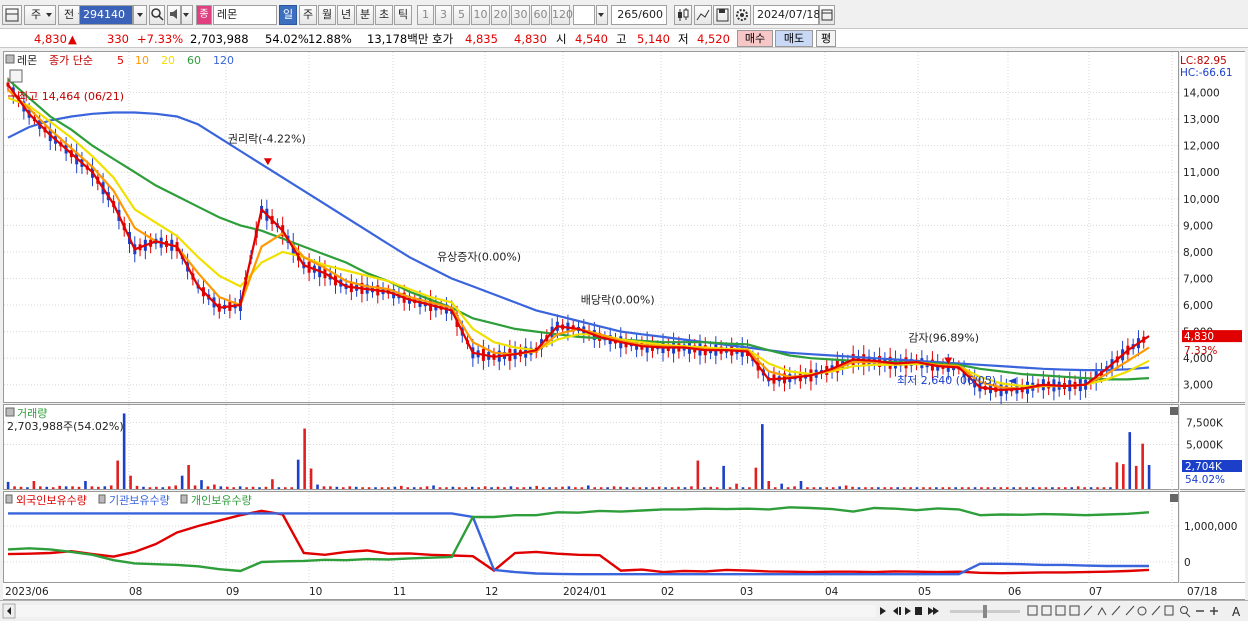 The height and width of the screenshot is (625, 1248). I want to click on interval-30-button: 30, so click(520, 15).